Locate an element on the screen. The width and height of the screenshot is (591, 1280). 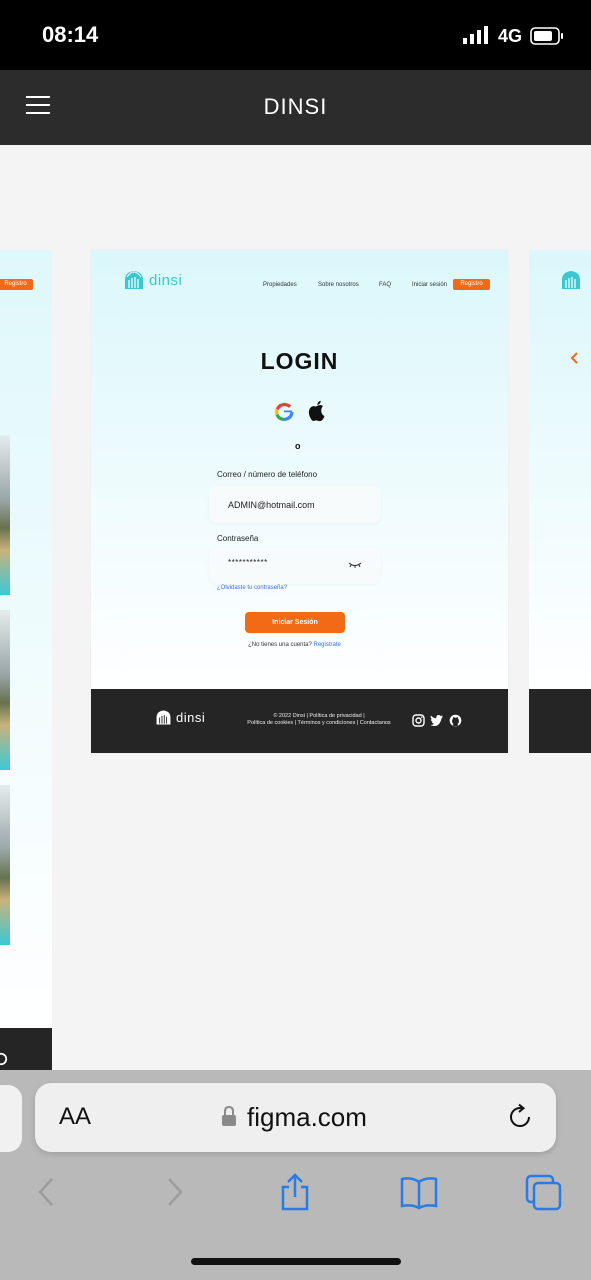
status-time: 08:14 is located at coordinates (70, 34).